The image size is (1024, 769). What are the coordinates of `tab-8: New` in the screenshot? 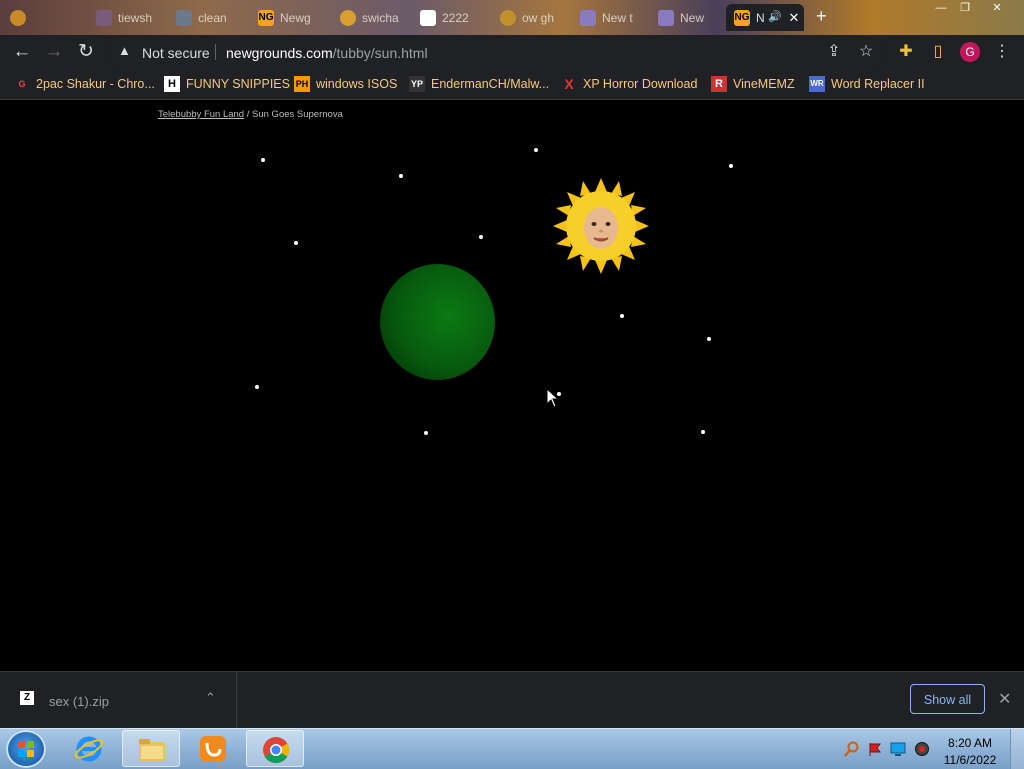 It's located at (688, 17).